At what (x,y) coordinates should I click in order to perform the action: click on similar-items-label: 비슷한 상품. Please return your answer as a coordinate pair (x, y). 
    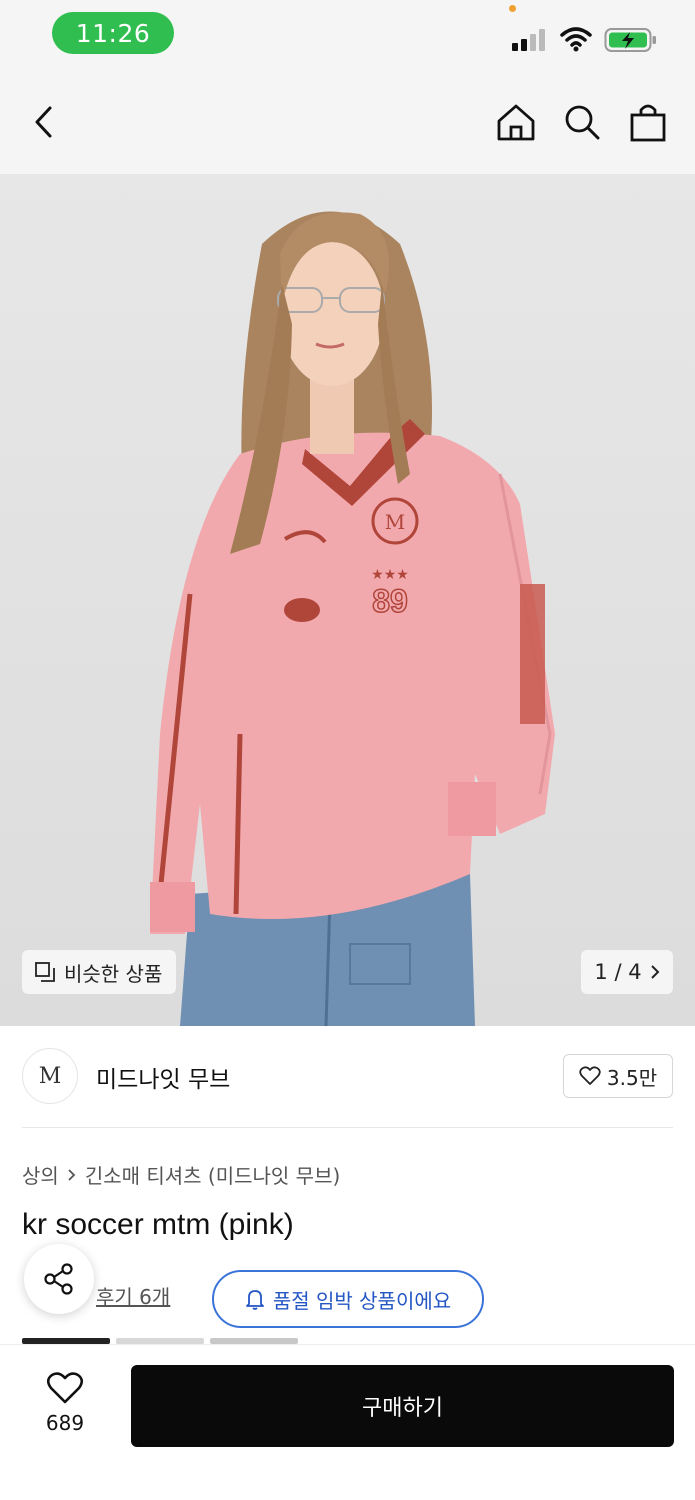
    Looking at the image, I should click on (113, 973).